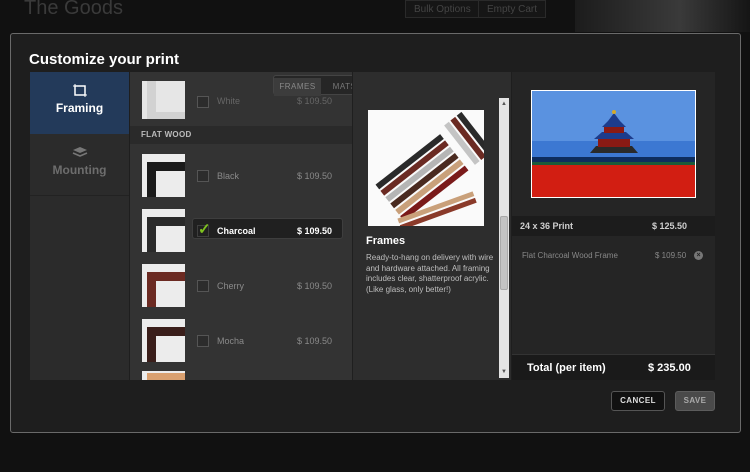 This screenshot has height=472, width=750. What do you see at coordinates (79, 153) in the screenshot?
I see `layers-icon` at bounding box center [79, 153].